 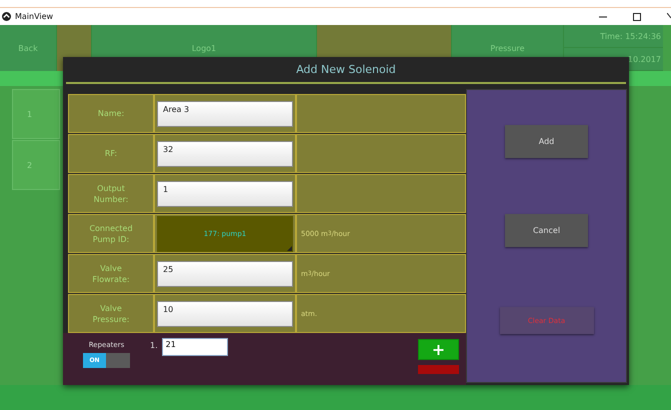 What do you see at coordinates (225, 313) in the screenshot?
I see `text-field: 10` at bounding box center [225, 313].